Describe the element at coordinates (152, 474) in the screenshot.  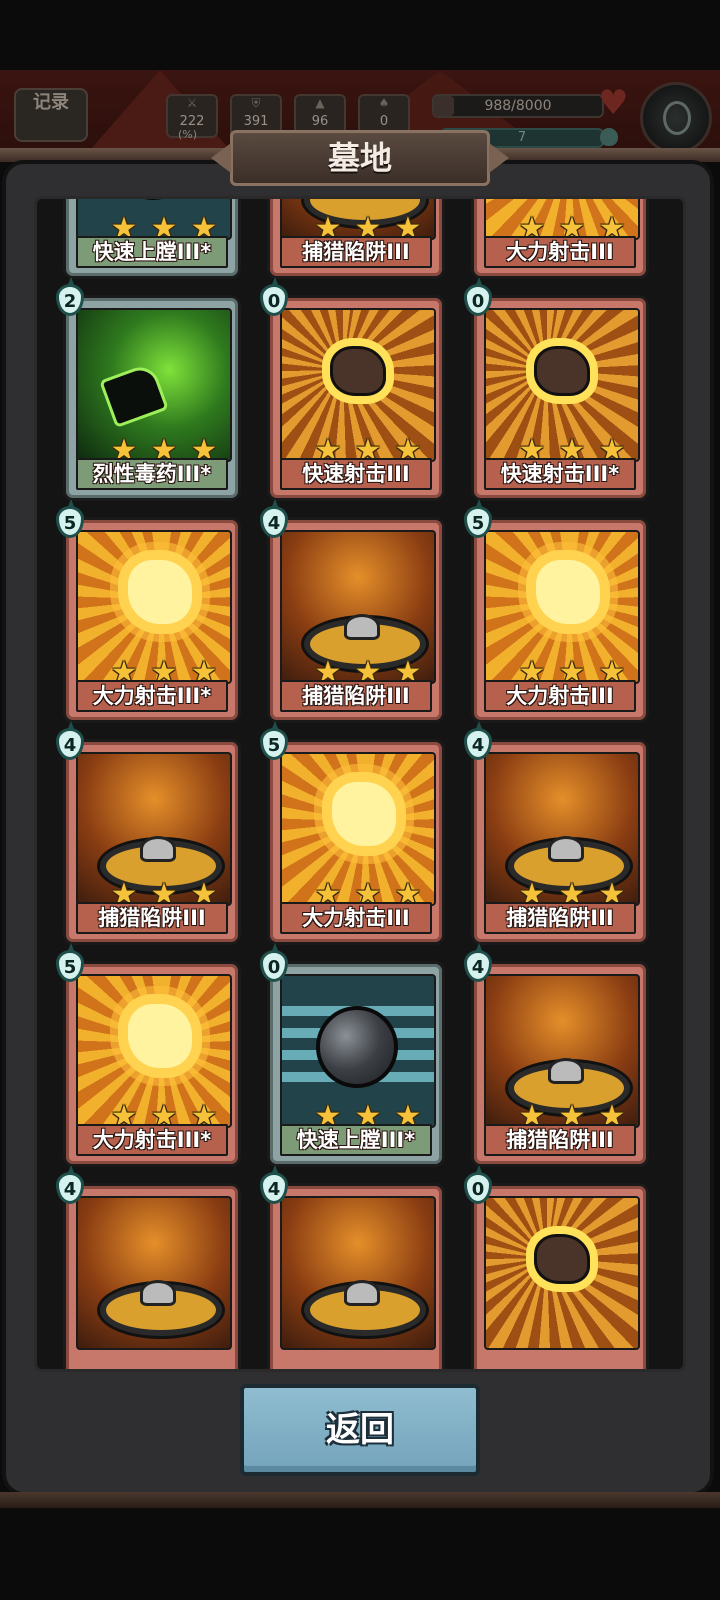
I see `card-name: 烈性毒药III*` at that location.